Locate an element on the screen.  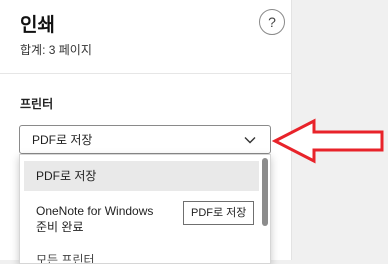
help-button: ? is located at coordinates (272, 22).